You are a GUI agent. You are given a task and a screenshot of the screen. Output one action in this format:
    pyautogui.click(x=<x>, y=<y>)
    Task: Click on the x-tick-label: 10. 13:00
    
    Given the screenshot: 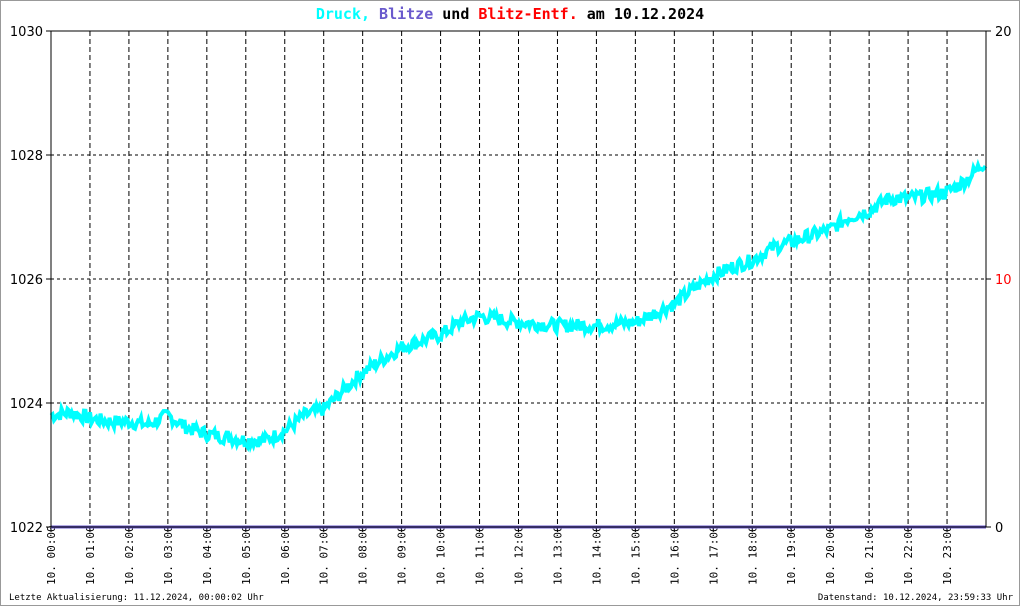 What is the action you would take?
    pyautogui.click(x=557, y=555)
    